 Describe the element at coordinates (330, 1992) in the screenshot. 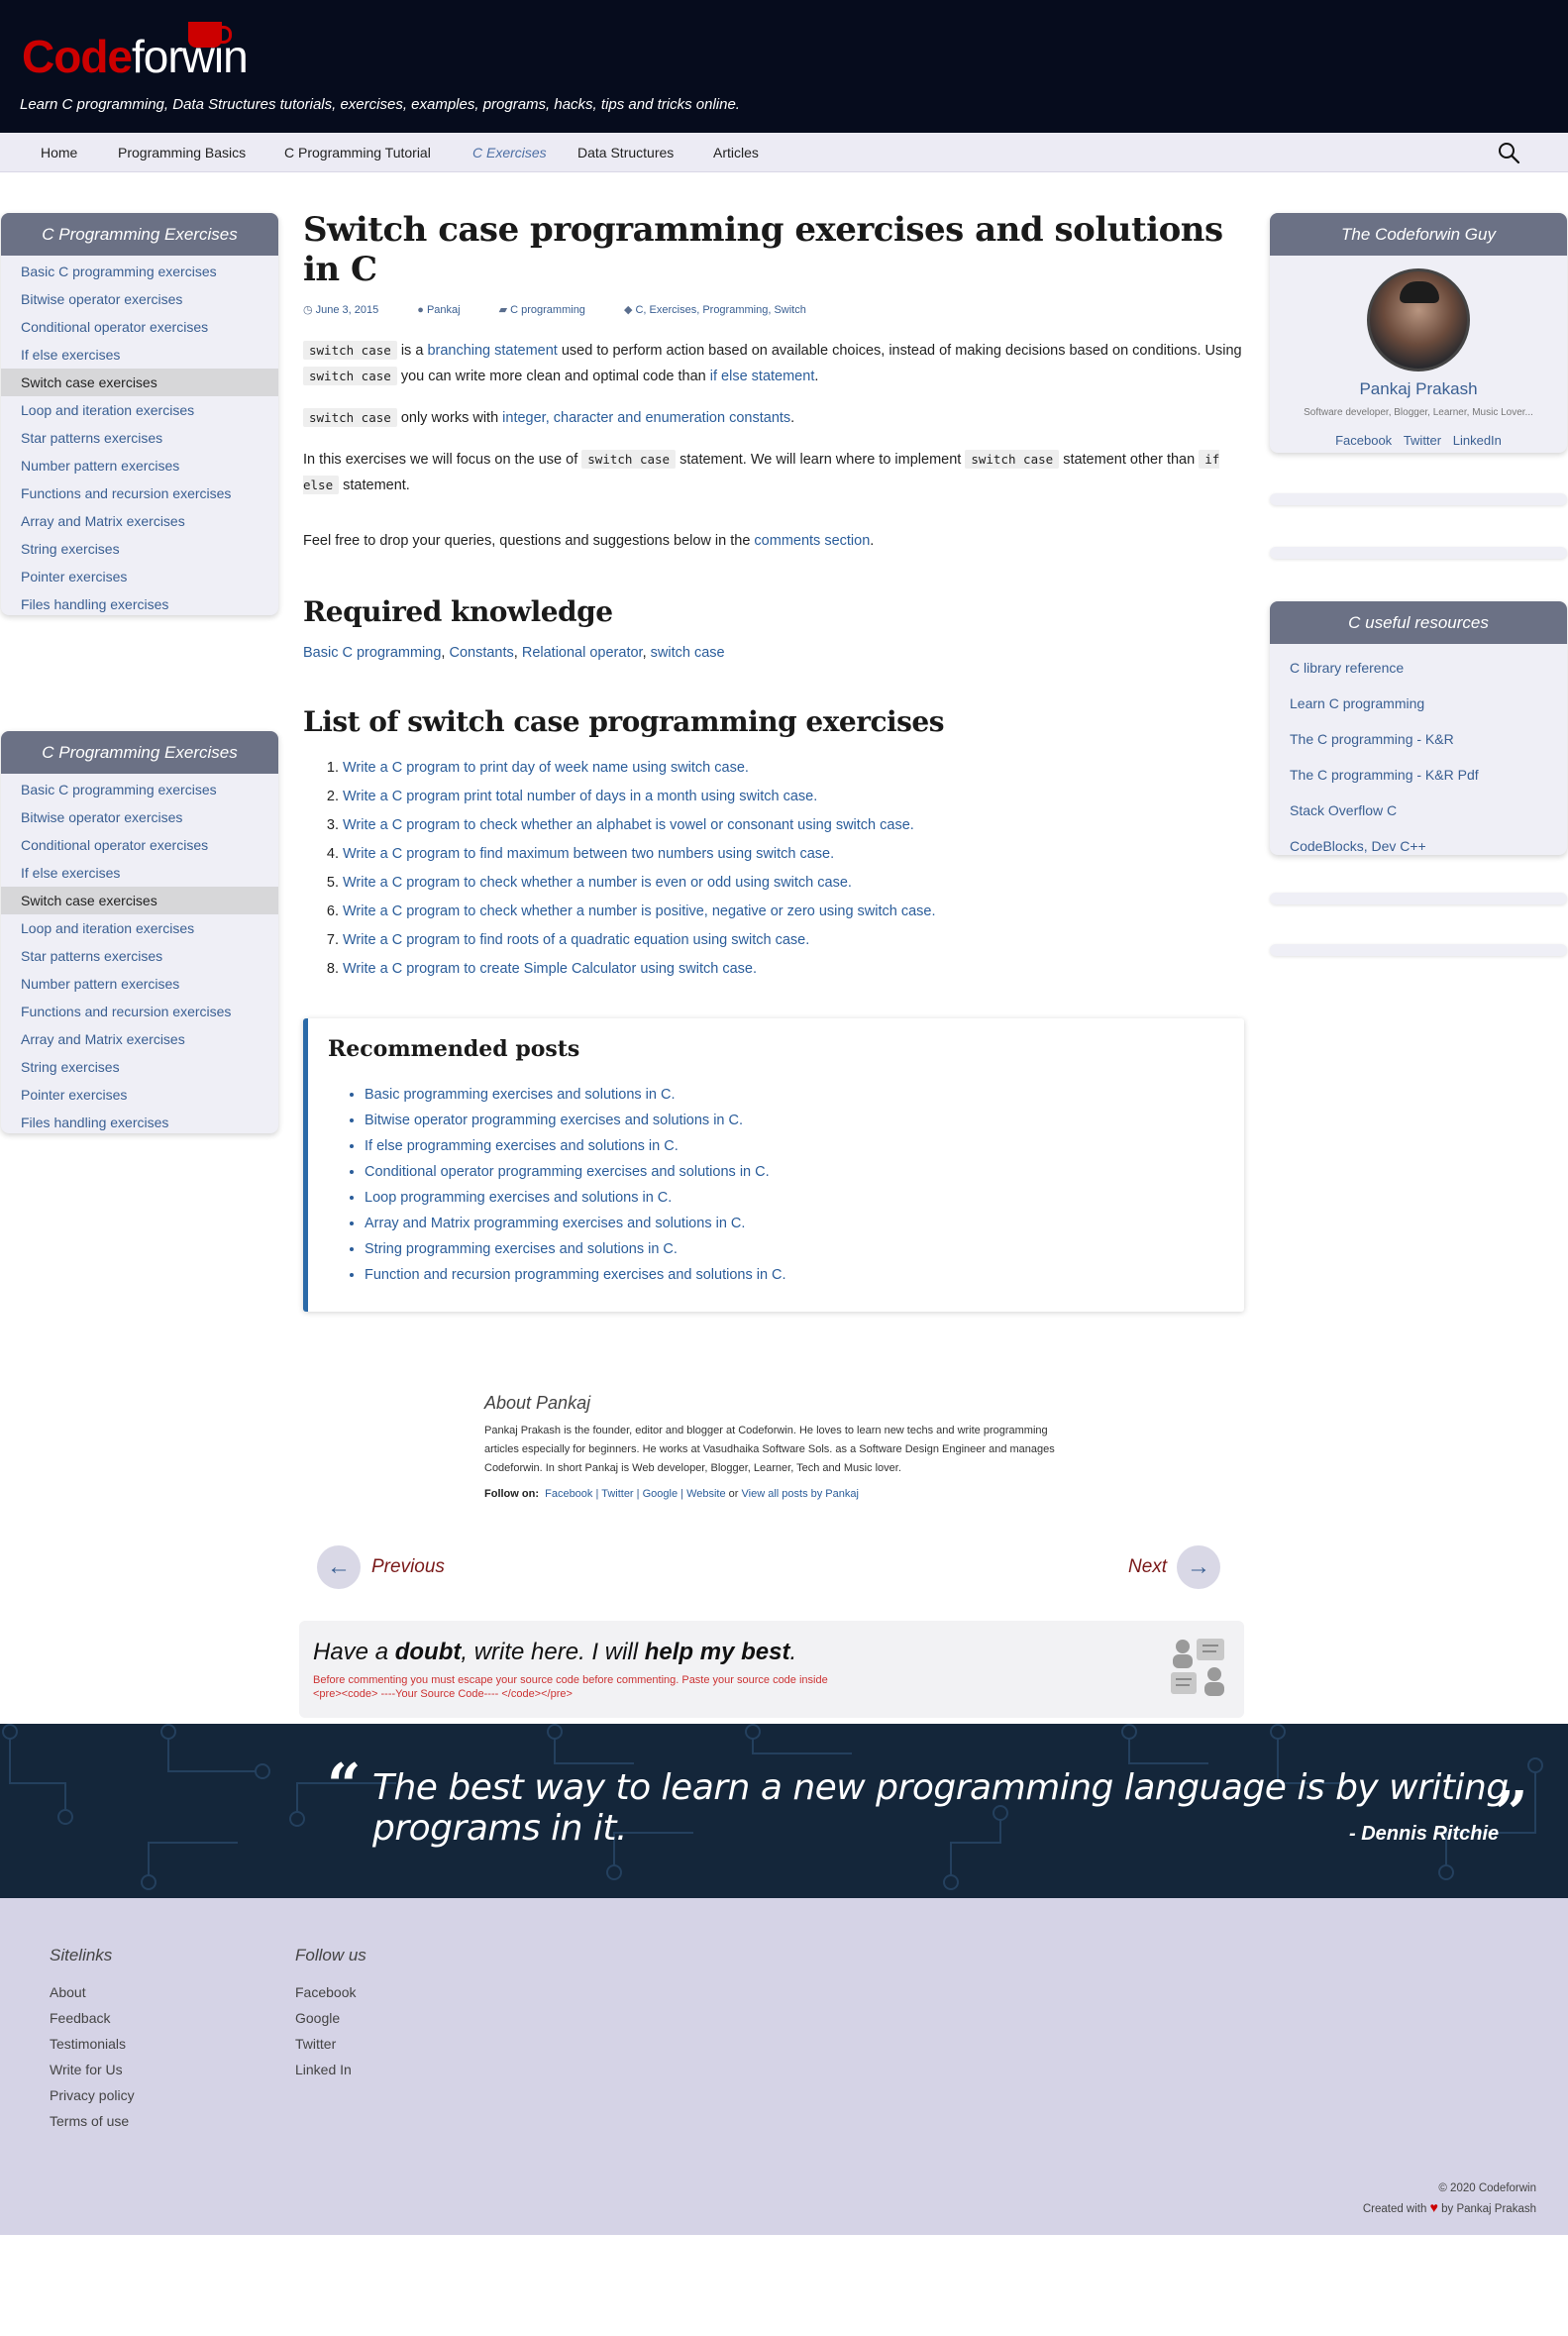

I see `footer-facebook-link: Facebook` at that location.